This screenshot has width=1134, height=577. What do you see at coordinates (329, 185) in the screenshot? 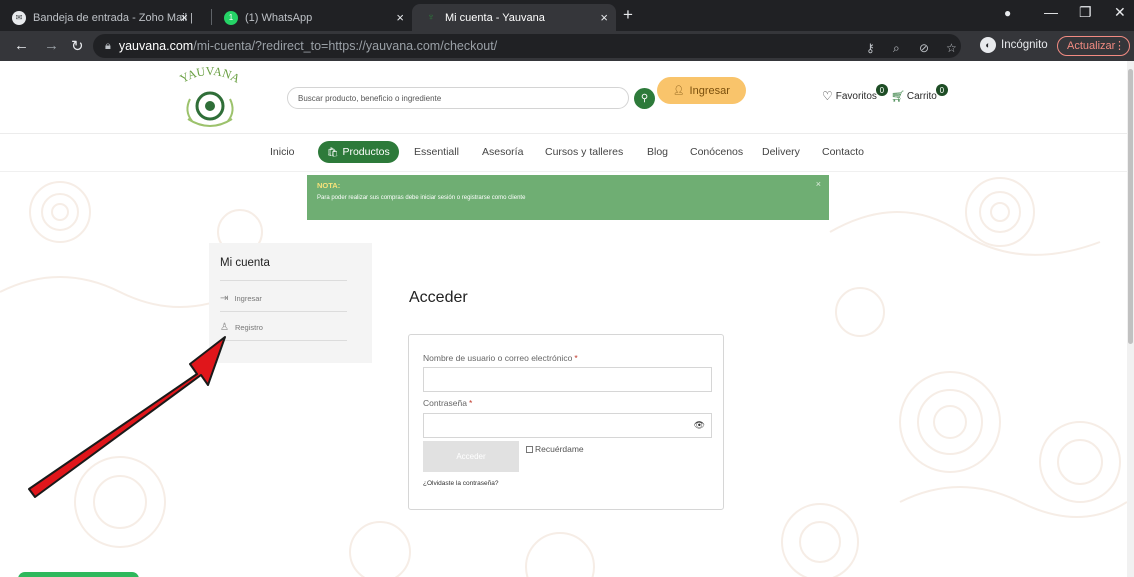
I see `notice-title: NOTA:` at bounding box center [329, 185].